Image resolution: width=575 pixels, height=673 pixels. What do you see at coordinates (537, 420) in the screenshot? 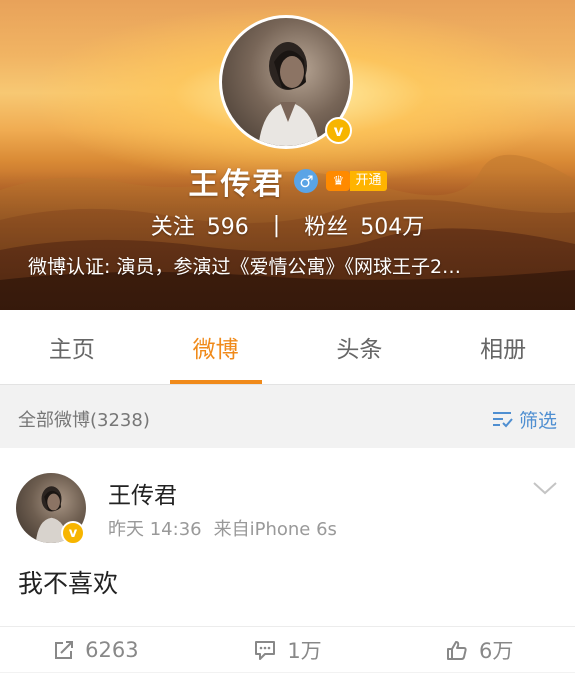
I see `filter-label: 筛选` at bounding box center [537, 420].